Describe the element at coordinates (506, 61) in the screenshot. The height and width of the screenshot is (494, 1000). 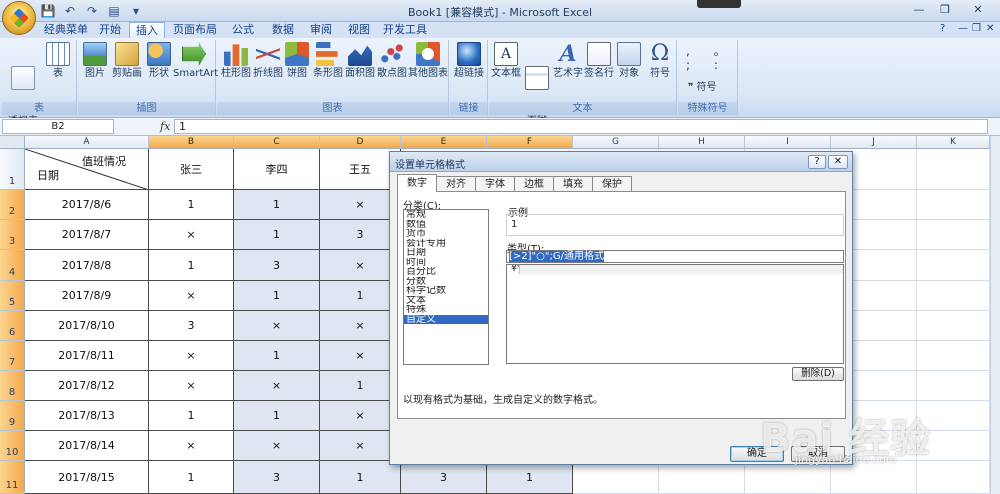
I see `textbox-button: A 文本框` at that location.